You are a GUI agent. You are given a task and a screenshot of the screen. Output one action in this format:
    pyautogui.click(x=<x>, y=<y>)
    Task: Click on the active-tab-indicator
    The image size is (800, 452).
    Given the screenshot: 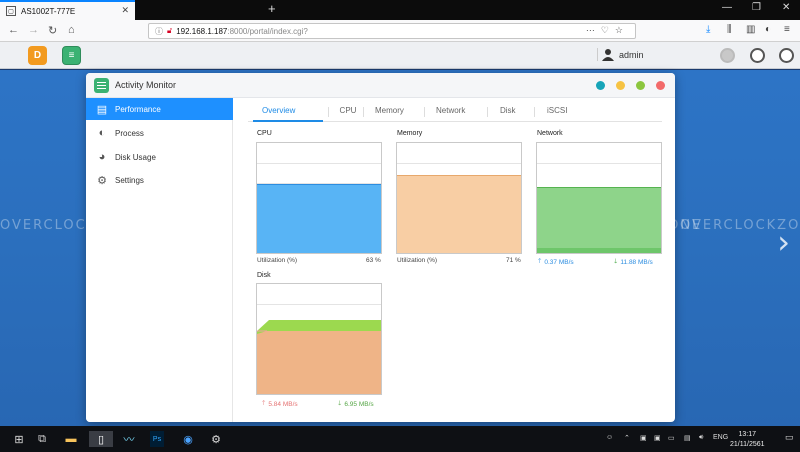 What is the action you would take?
    pyautogui.click(x=288, y=121)
    